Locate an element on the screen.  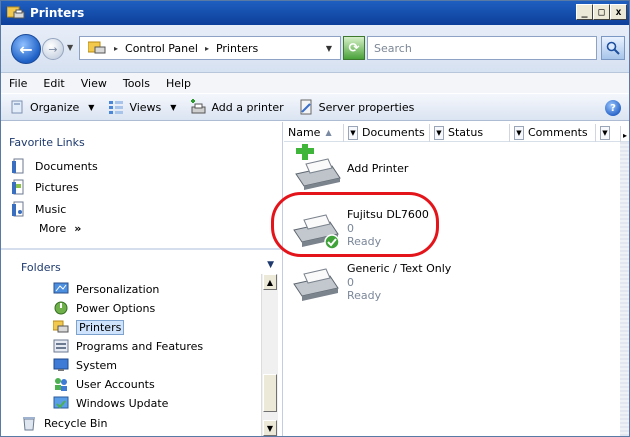
printer-item-generic-text-only: Generic / Text Only 0 Ready is located at coordinates (453, 288).